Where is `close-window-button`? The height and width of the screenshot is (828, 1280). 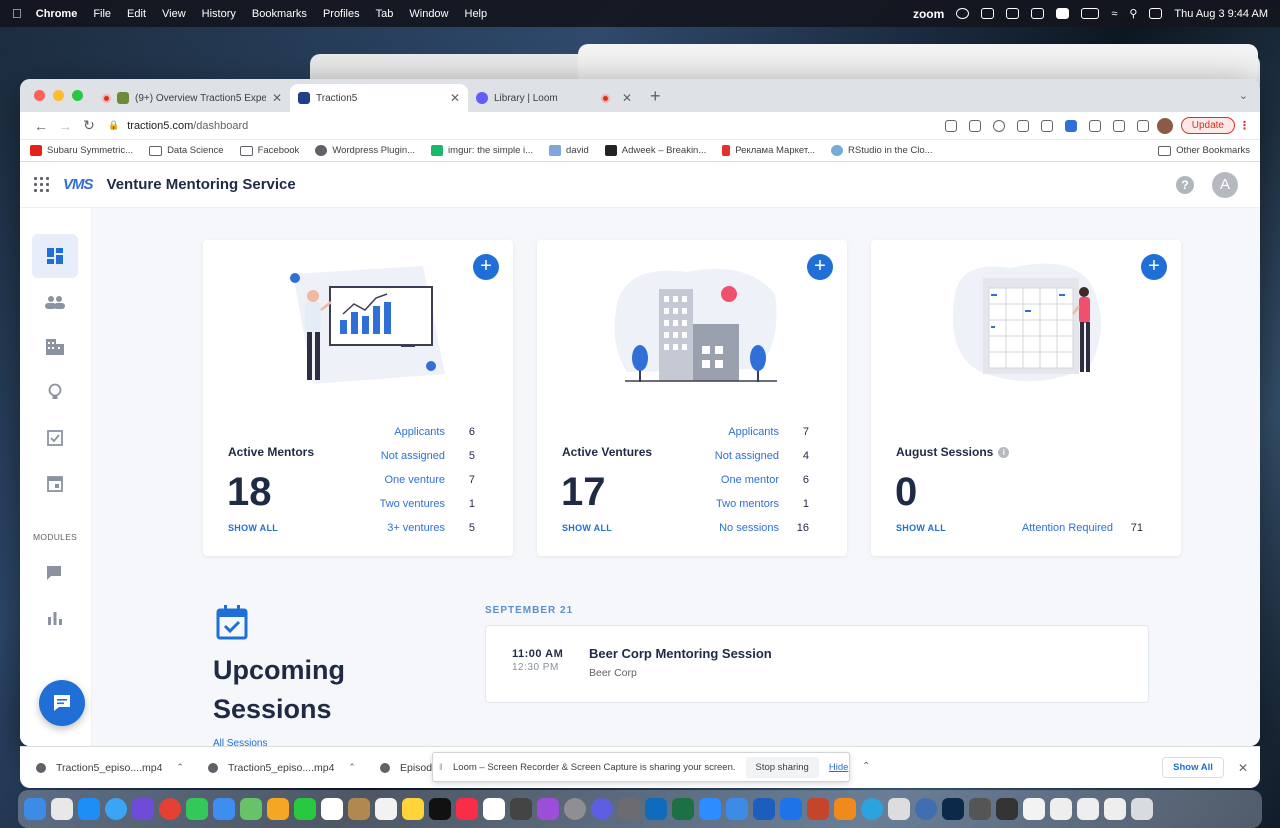 close-window-button is located at coordinates (39, 95).